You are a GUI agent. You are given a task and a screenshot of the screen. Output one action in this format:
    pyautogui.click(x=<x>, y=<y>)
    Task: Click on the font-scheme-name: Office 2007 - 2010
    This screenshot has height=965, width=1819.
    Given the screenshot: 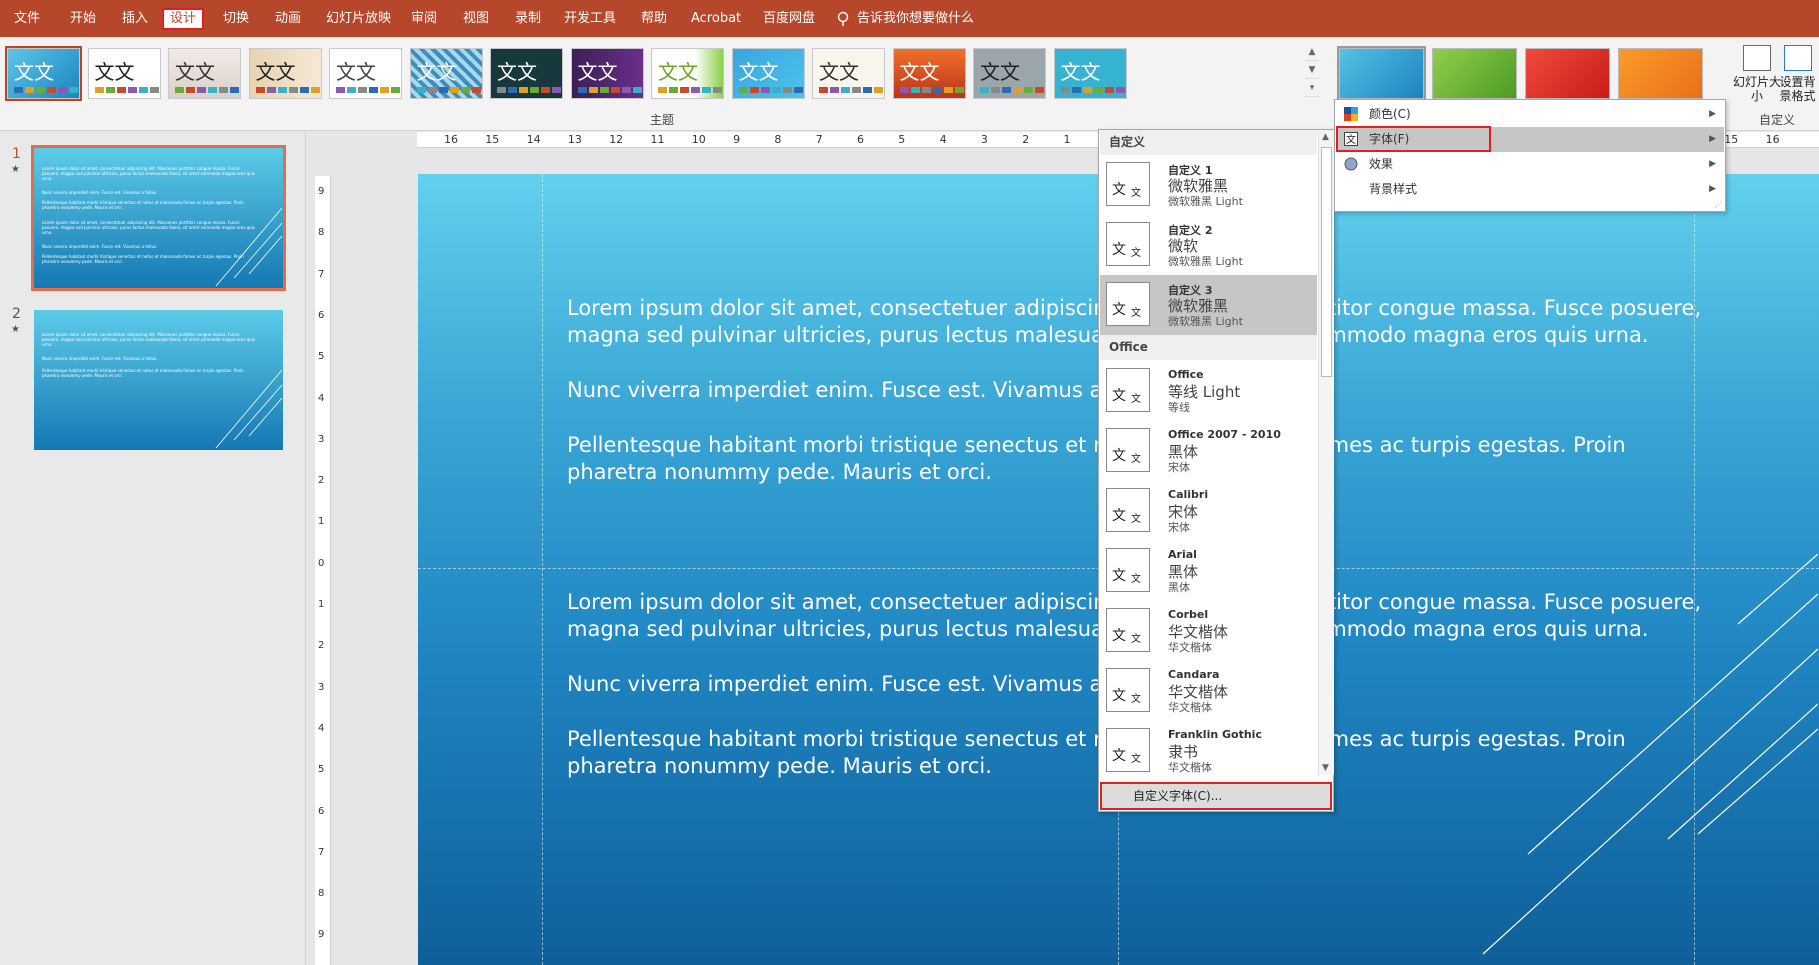 What is the action you would take?
    pyautogui.click(x=1224, y=434)
    